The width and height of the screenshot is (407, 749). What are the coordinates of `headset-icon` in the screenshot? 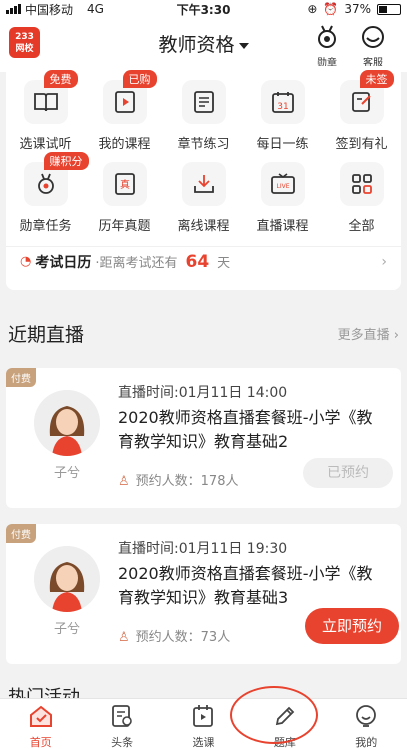 It's located at (373, 37).